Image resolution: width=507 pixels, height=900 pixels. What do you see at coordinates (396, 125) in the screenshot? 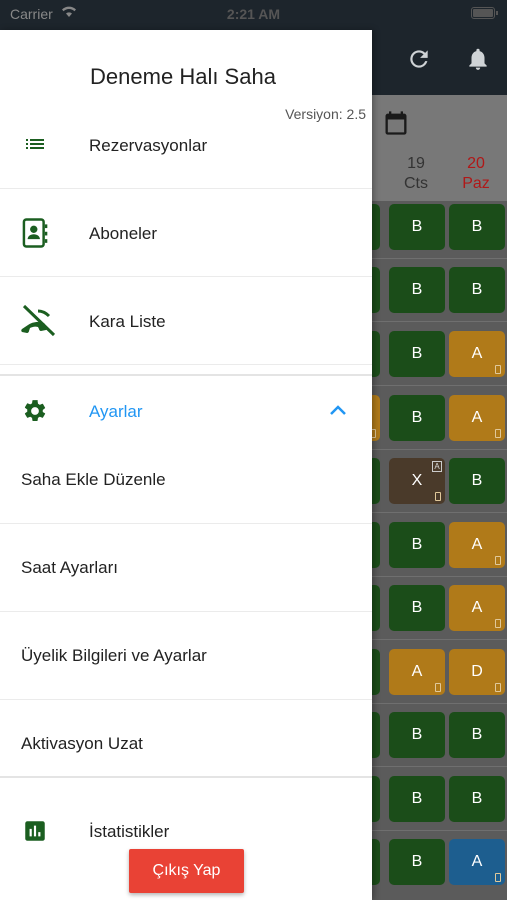
I see `calendar-icon` at bounding box center [396, 125].